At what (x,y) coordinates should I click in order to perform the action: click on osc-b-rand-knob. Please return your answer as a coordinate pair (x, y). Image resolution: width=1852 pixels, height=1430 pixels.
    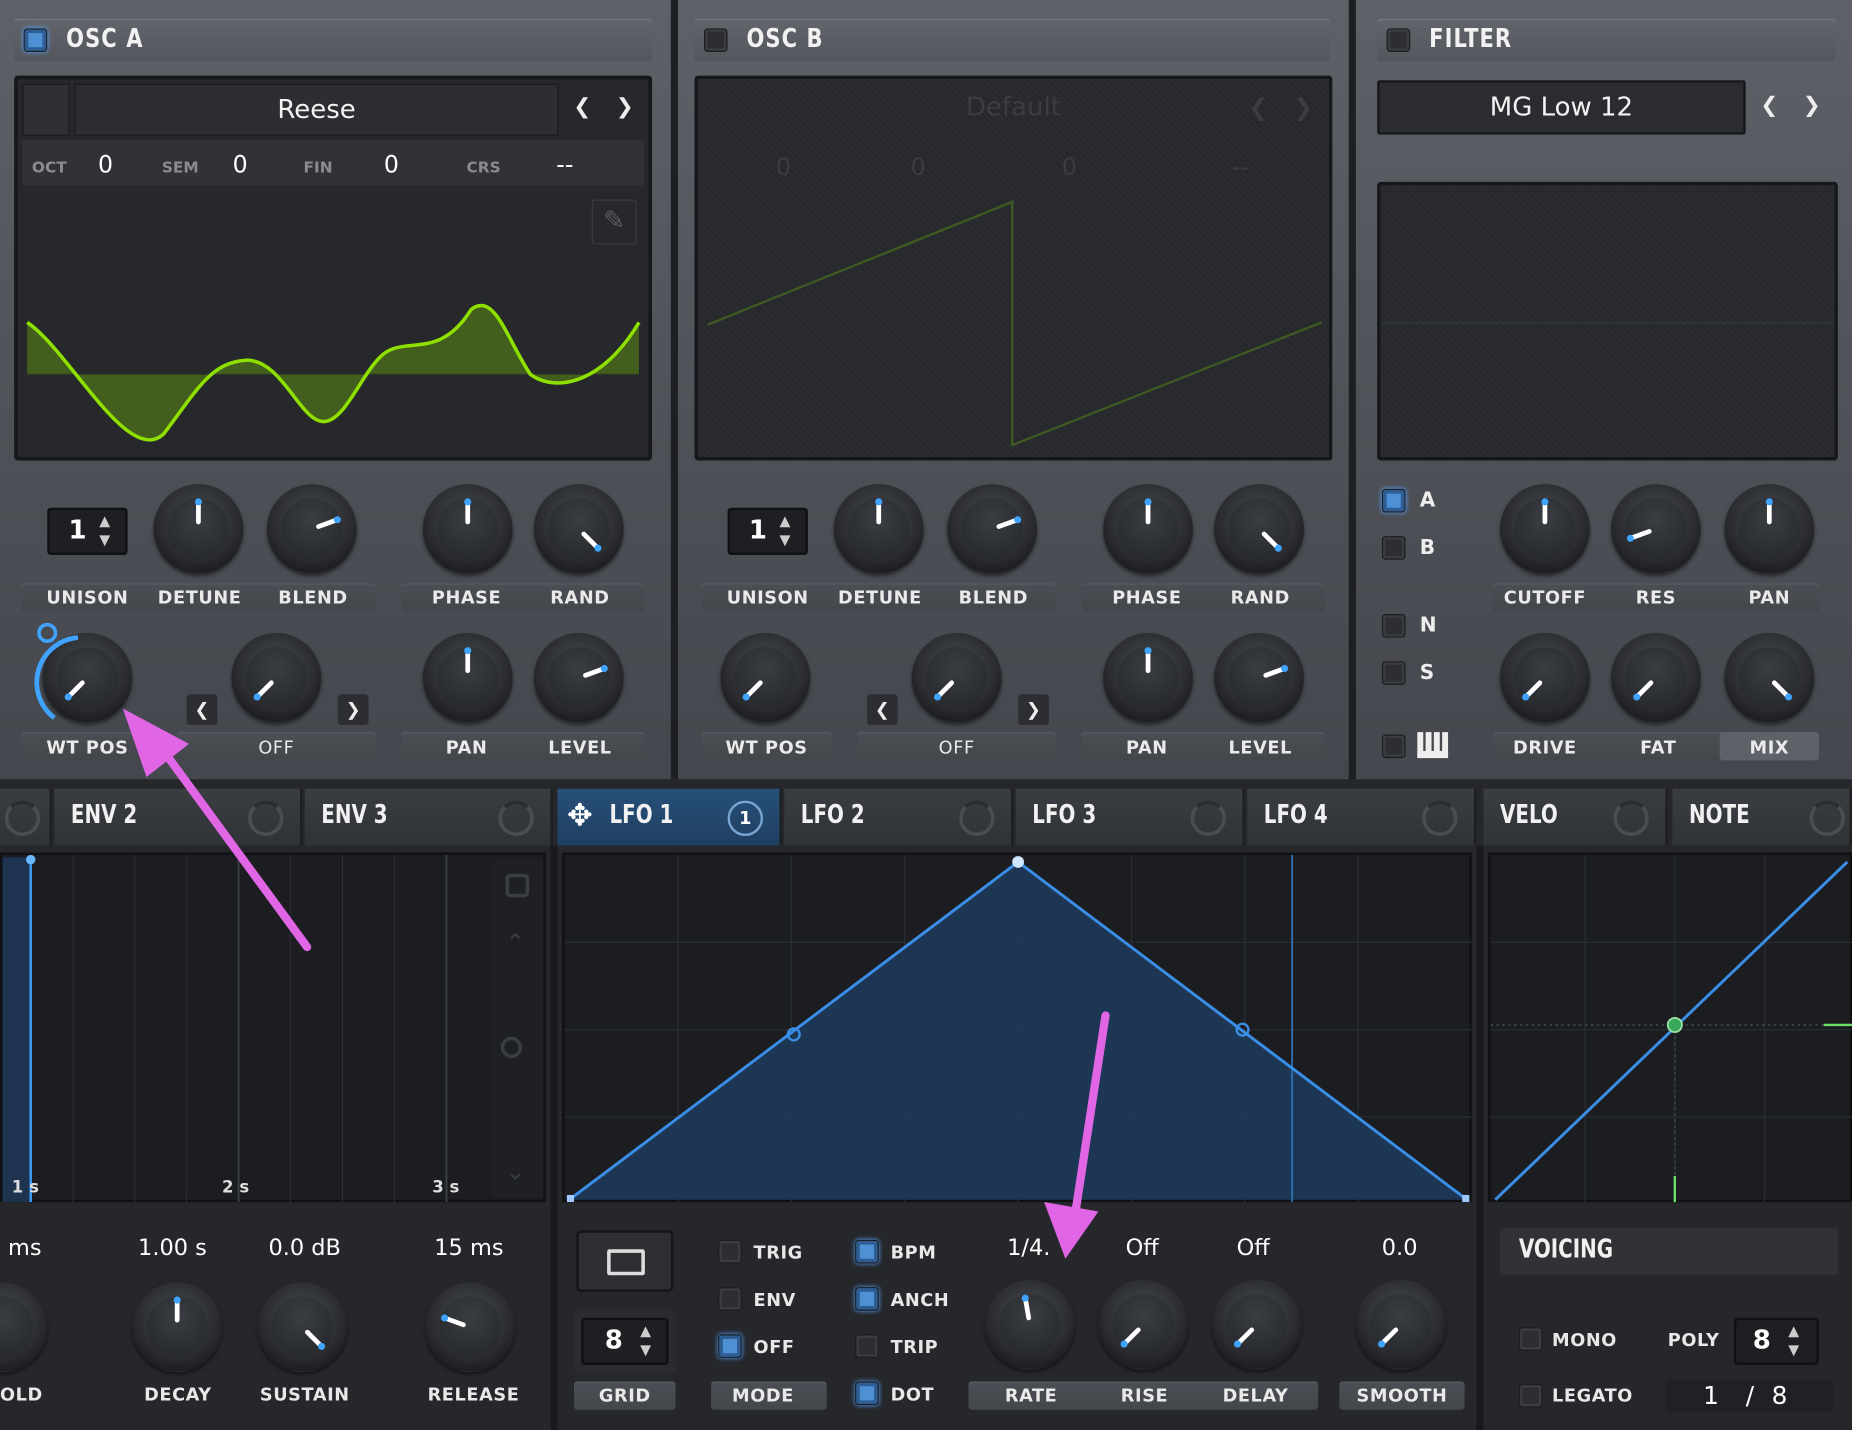
    Looking at the image, I should click on (1259, 529).